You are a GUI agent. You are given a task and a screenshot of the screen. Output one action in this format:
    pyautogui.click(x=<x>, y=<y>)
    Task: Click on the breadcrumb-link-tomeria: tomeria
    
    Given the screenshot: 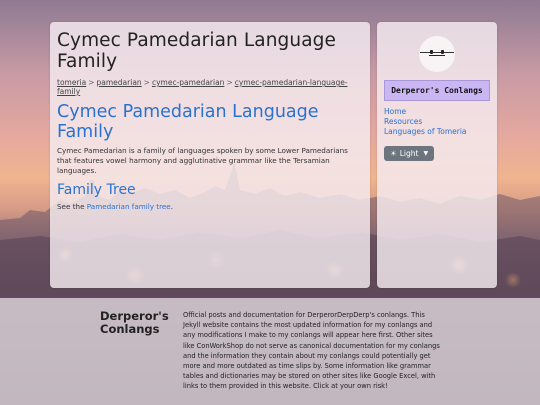 What is the action you would take?
    pyautogui.click(x=71, y=82)
    